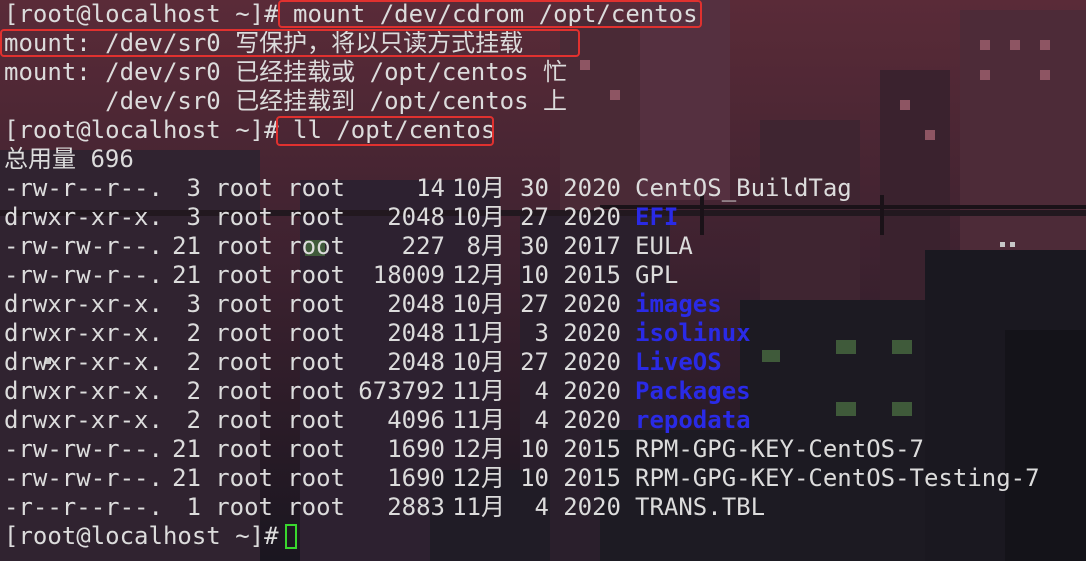  Describe the element at coordinates (545, 130) in the screenshot. I see `command-line-2: [root@localhost ~]# ll /opt/centos` at that location.